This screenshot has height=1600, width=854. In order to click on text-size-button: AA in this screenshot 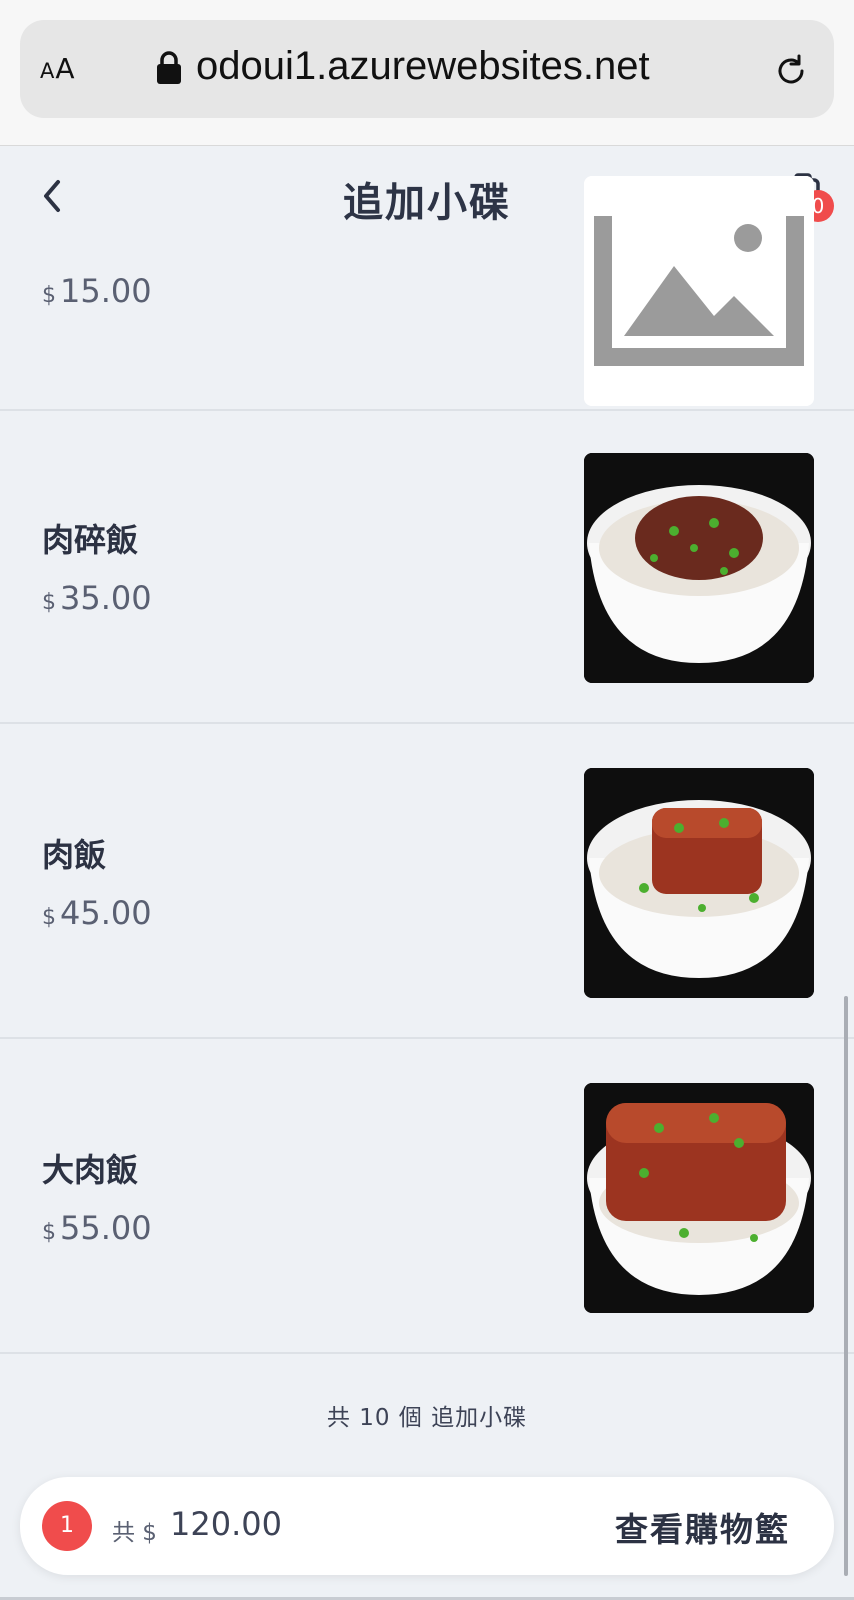, I will do `click(58, 68)`.